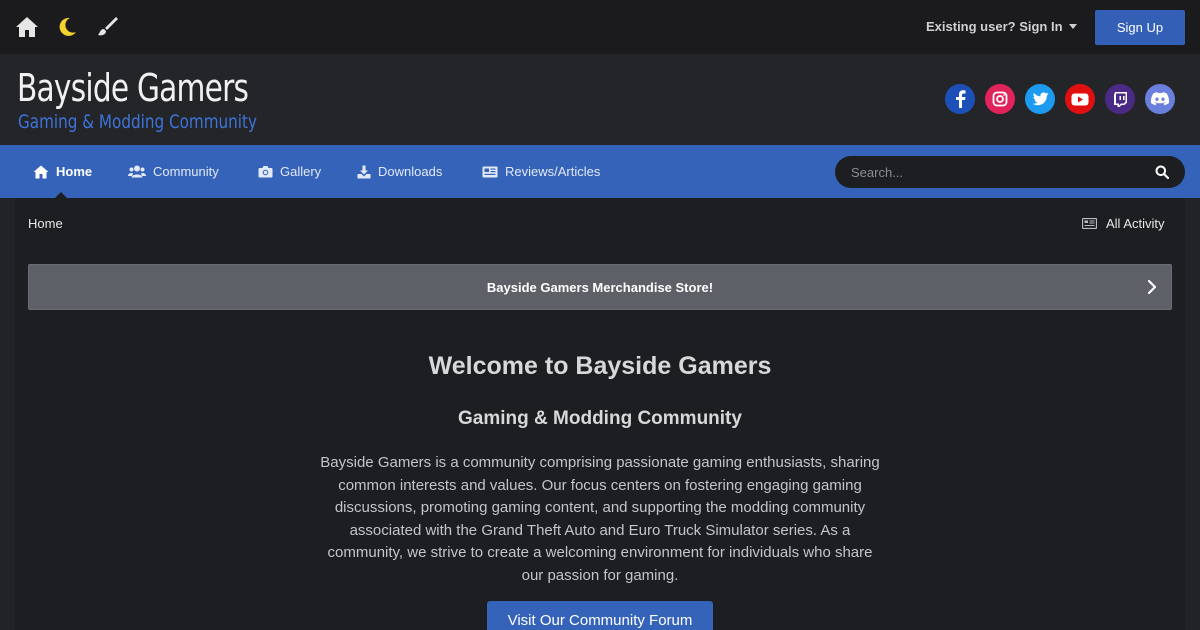  I want to click on moon-icon, so click(67, 27).